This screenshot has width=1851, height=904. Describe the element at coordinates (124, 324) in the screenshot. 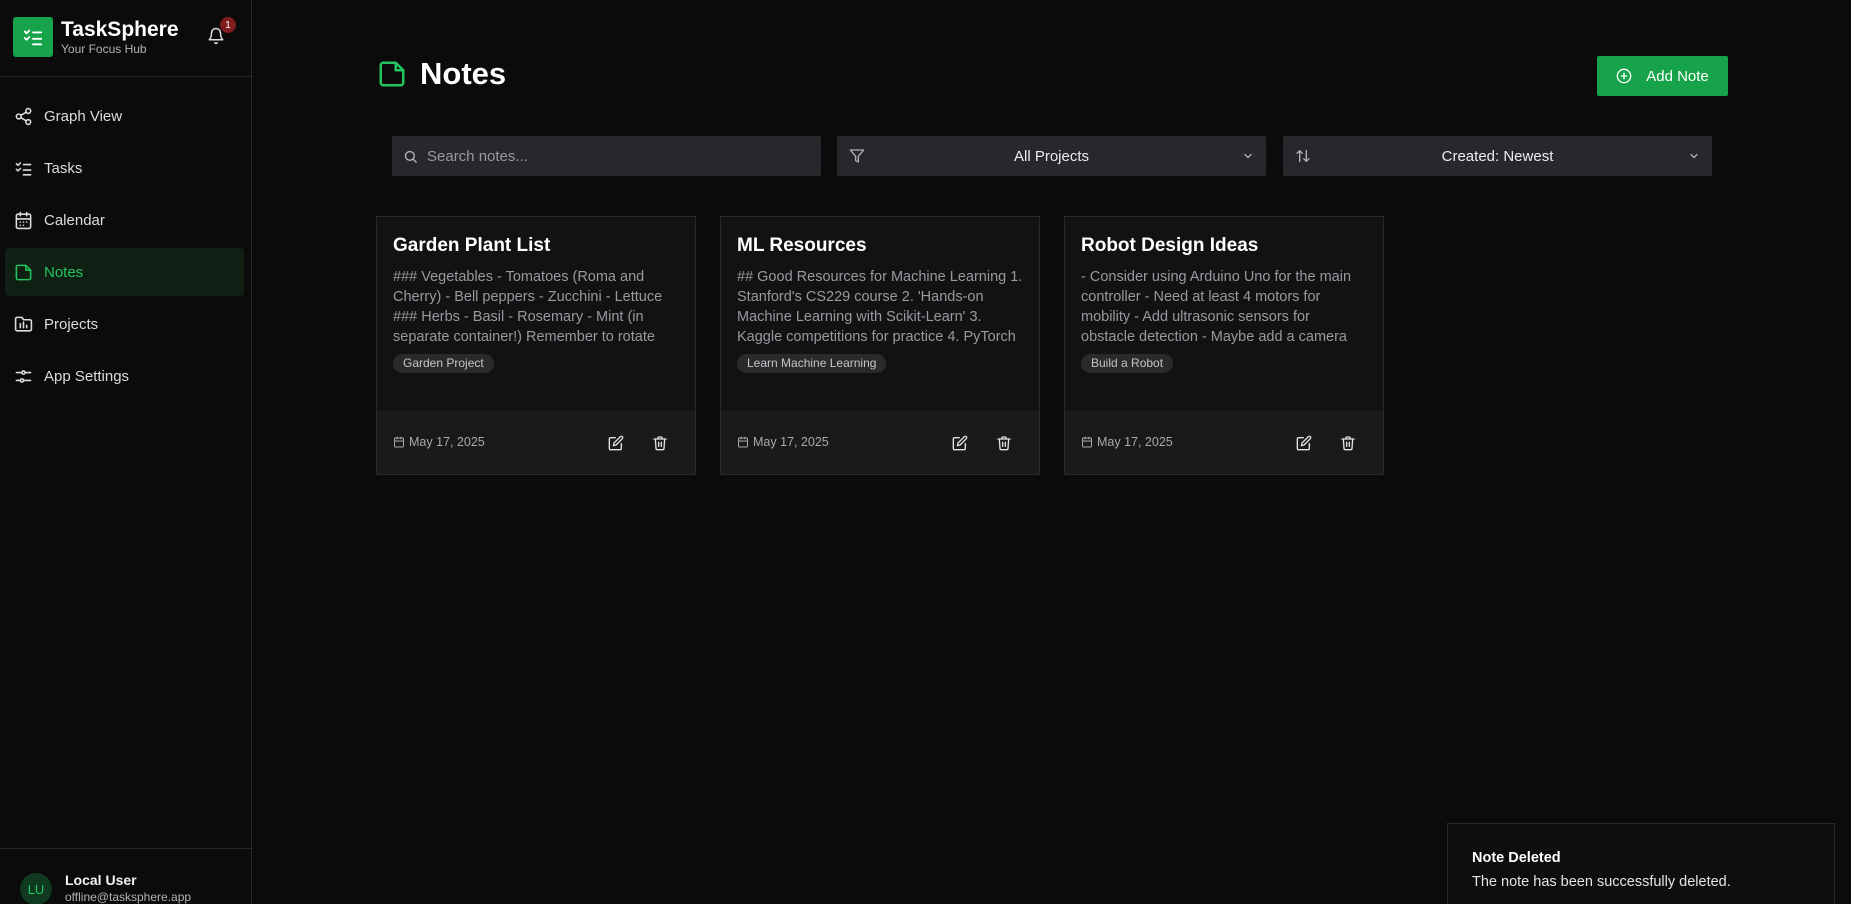

I see `sidebar-item-projects: Projects` at that location.